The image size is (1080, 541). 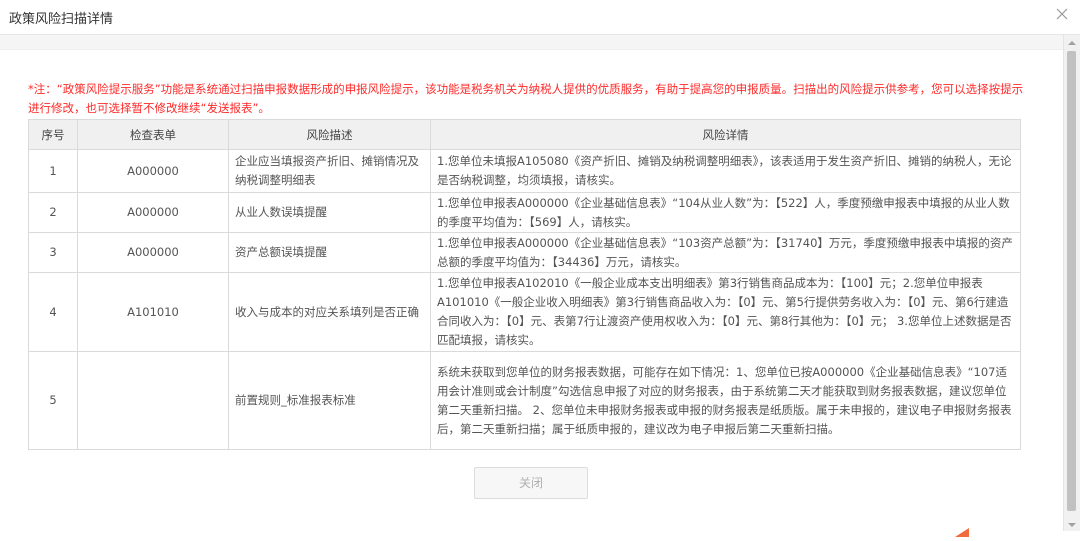 What do you see at coordinates (540, 17) in the screenshot?
I see `dialog-titlebar: 政策风险扫描详情` at bounding box center [540, 17].